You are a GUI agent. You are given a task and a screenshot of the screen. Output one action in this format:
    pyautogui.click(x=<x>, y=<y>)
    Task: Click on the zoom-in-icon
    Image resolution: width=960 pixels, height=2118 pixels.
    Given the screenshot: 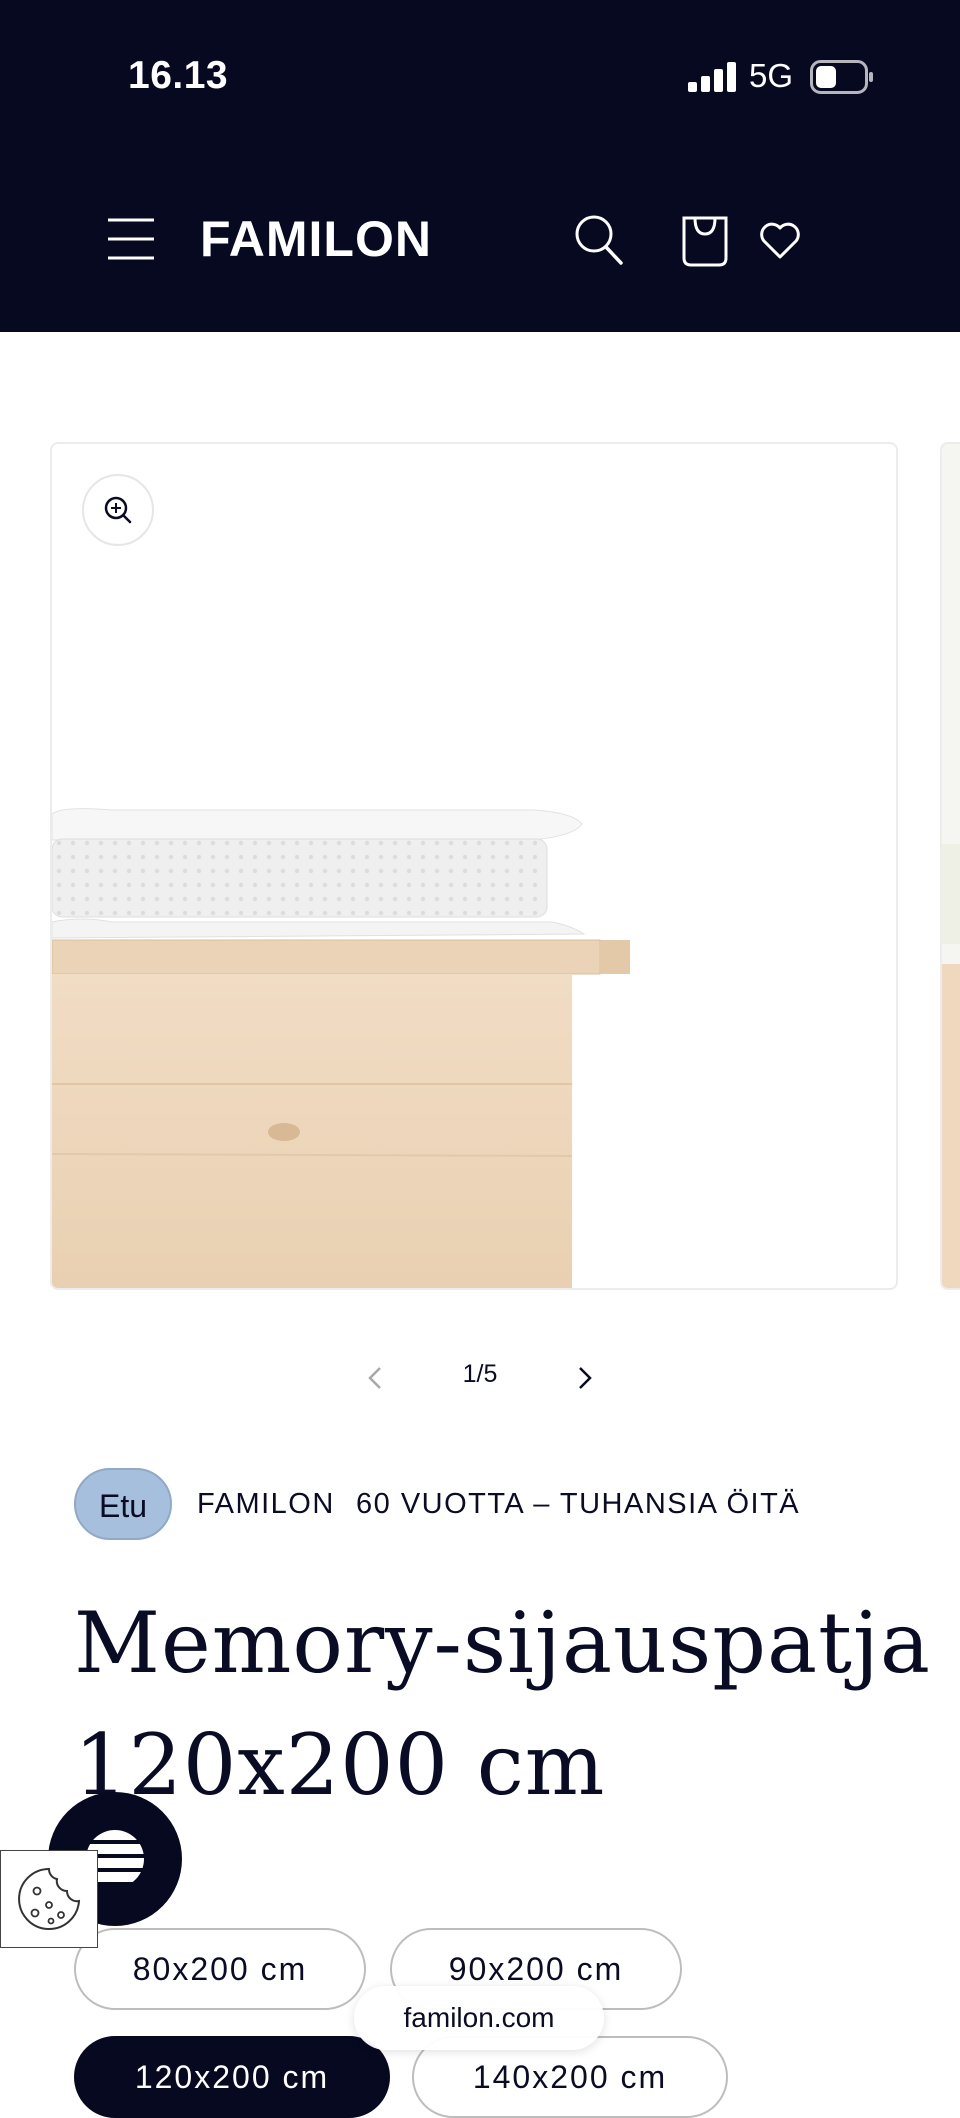 What is the action you would take?
    pyautogui.click(x=118, y=510)
    